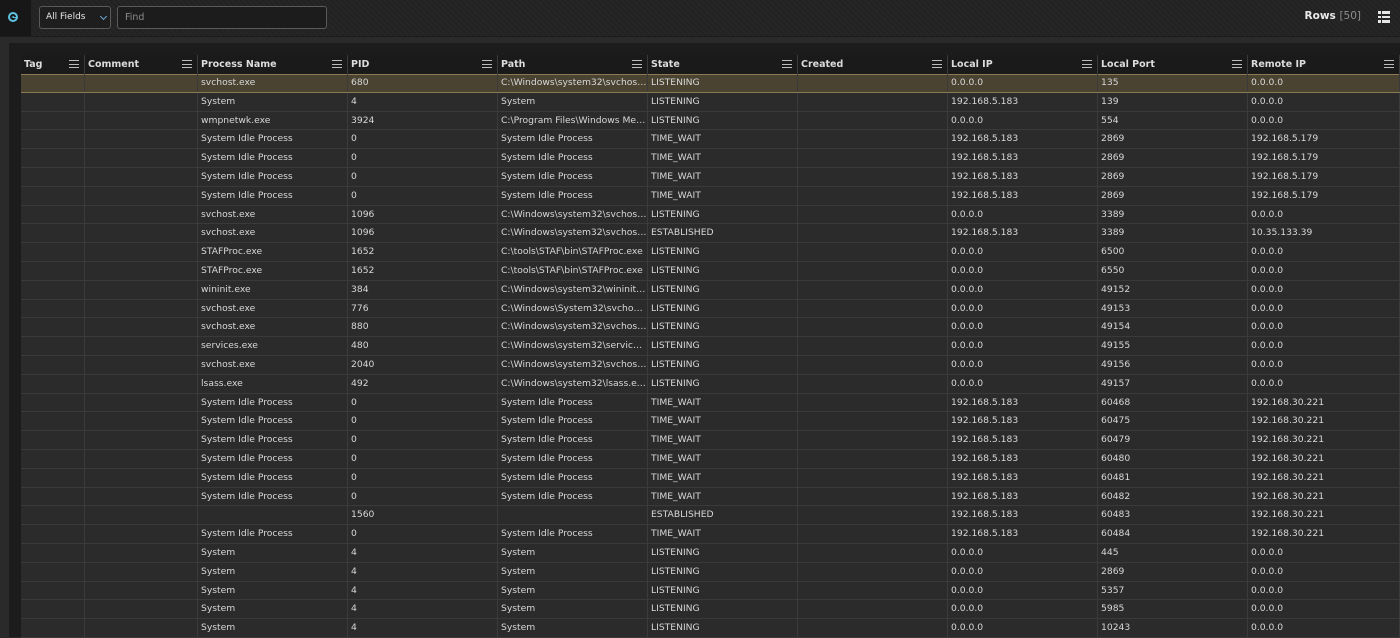 Image resolution: width=1400 pixels, height=638 pixels. I want to click on grid-menu-icon, so click(1384, 17).